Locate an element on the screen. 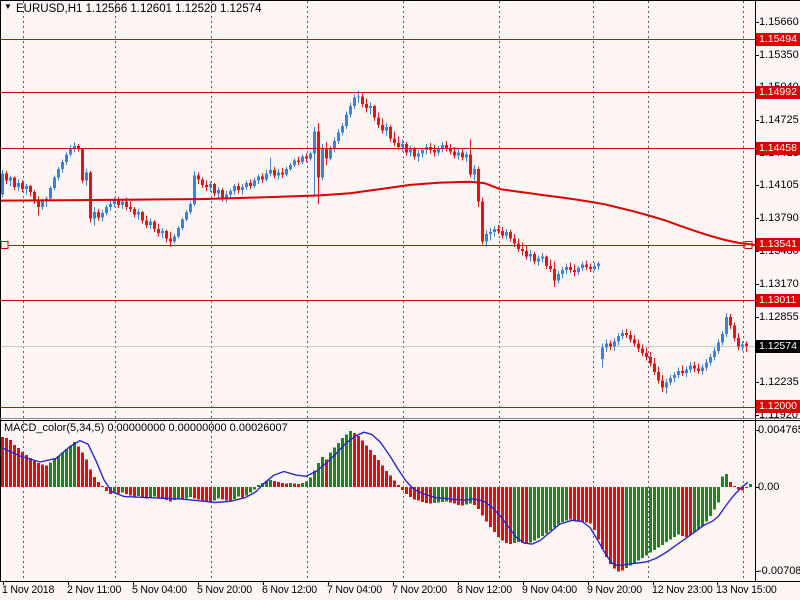 The height and width of the screenshot is (600, 800). price-tick-label: 1.13790 is located at coordinates (779, 218).